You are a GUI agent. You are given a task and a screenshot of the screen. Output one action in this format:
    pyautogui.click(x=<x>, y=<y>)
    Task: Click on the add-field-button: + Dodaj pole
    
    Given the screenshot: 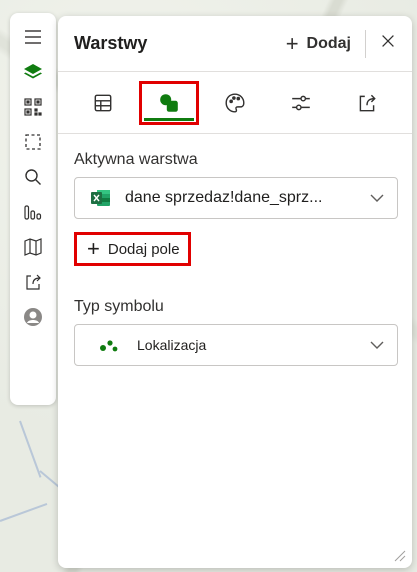 What is the action you would take?
    pyautogui.click(x=132, y=249)
    